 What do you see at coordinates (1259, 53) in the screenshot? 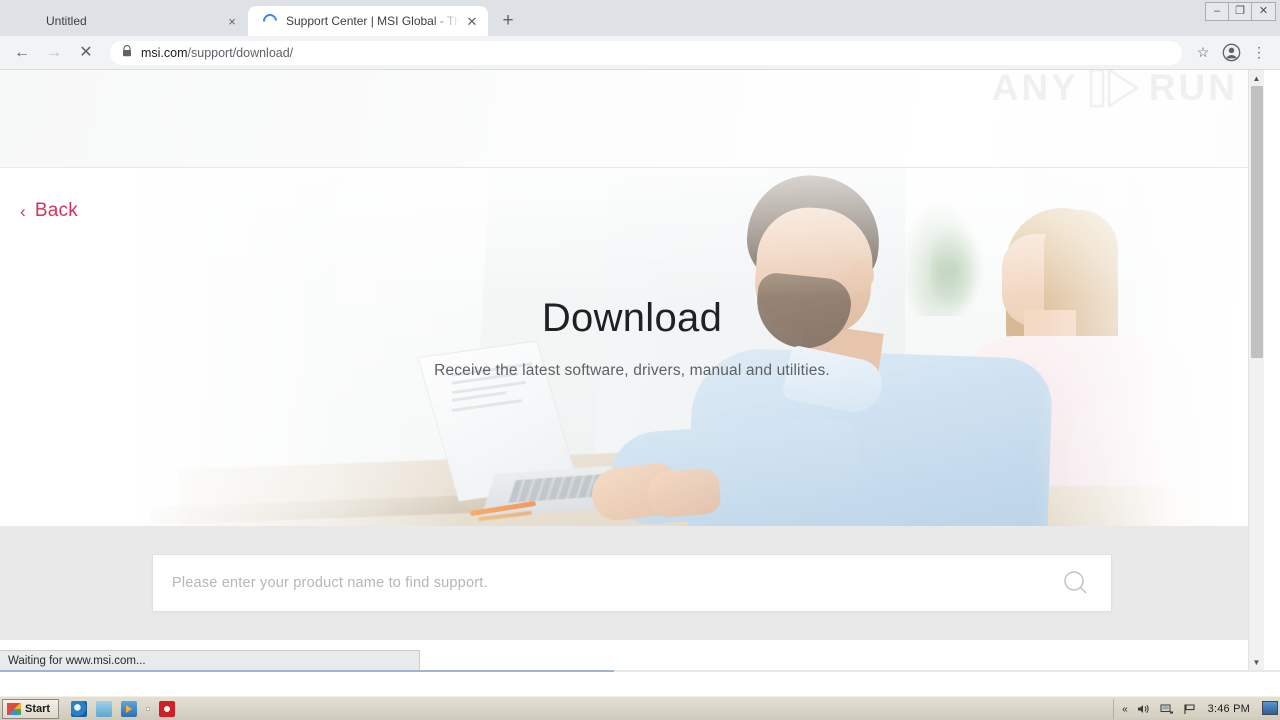
I see `chrome-menu-icon: ⋮` at bounding box center [1259, 53].